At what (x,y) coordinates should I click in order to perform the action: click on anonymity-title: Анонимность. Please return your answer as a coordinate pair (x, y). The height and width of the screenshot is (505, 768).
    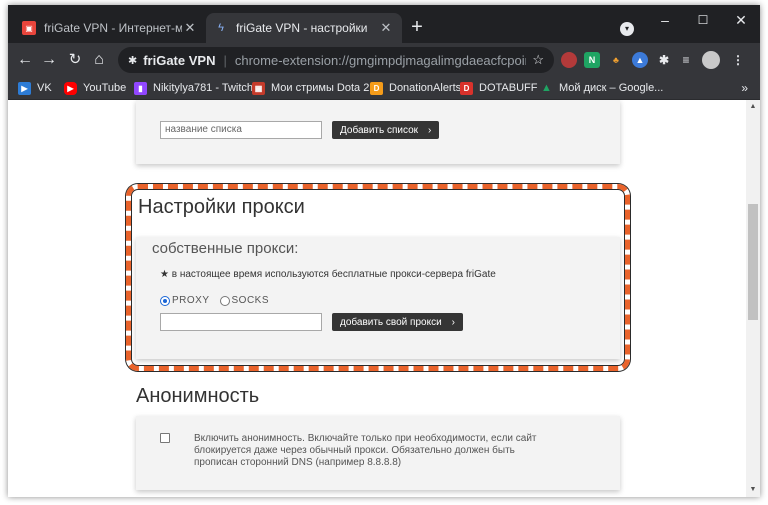
    Looking at the image, I should click on (198, 396).